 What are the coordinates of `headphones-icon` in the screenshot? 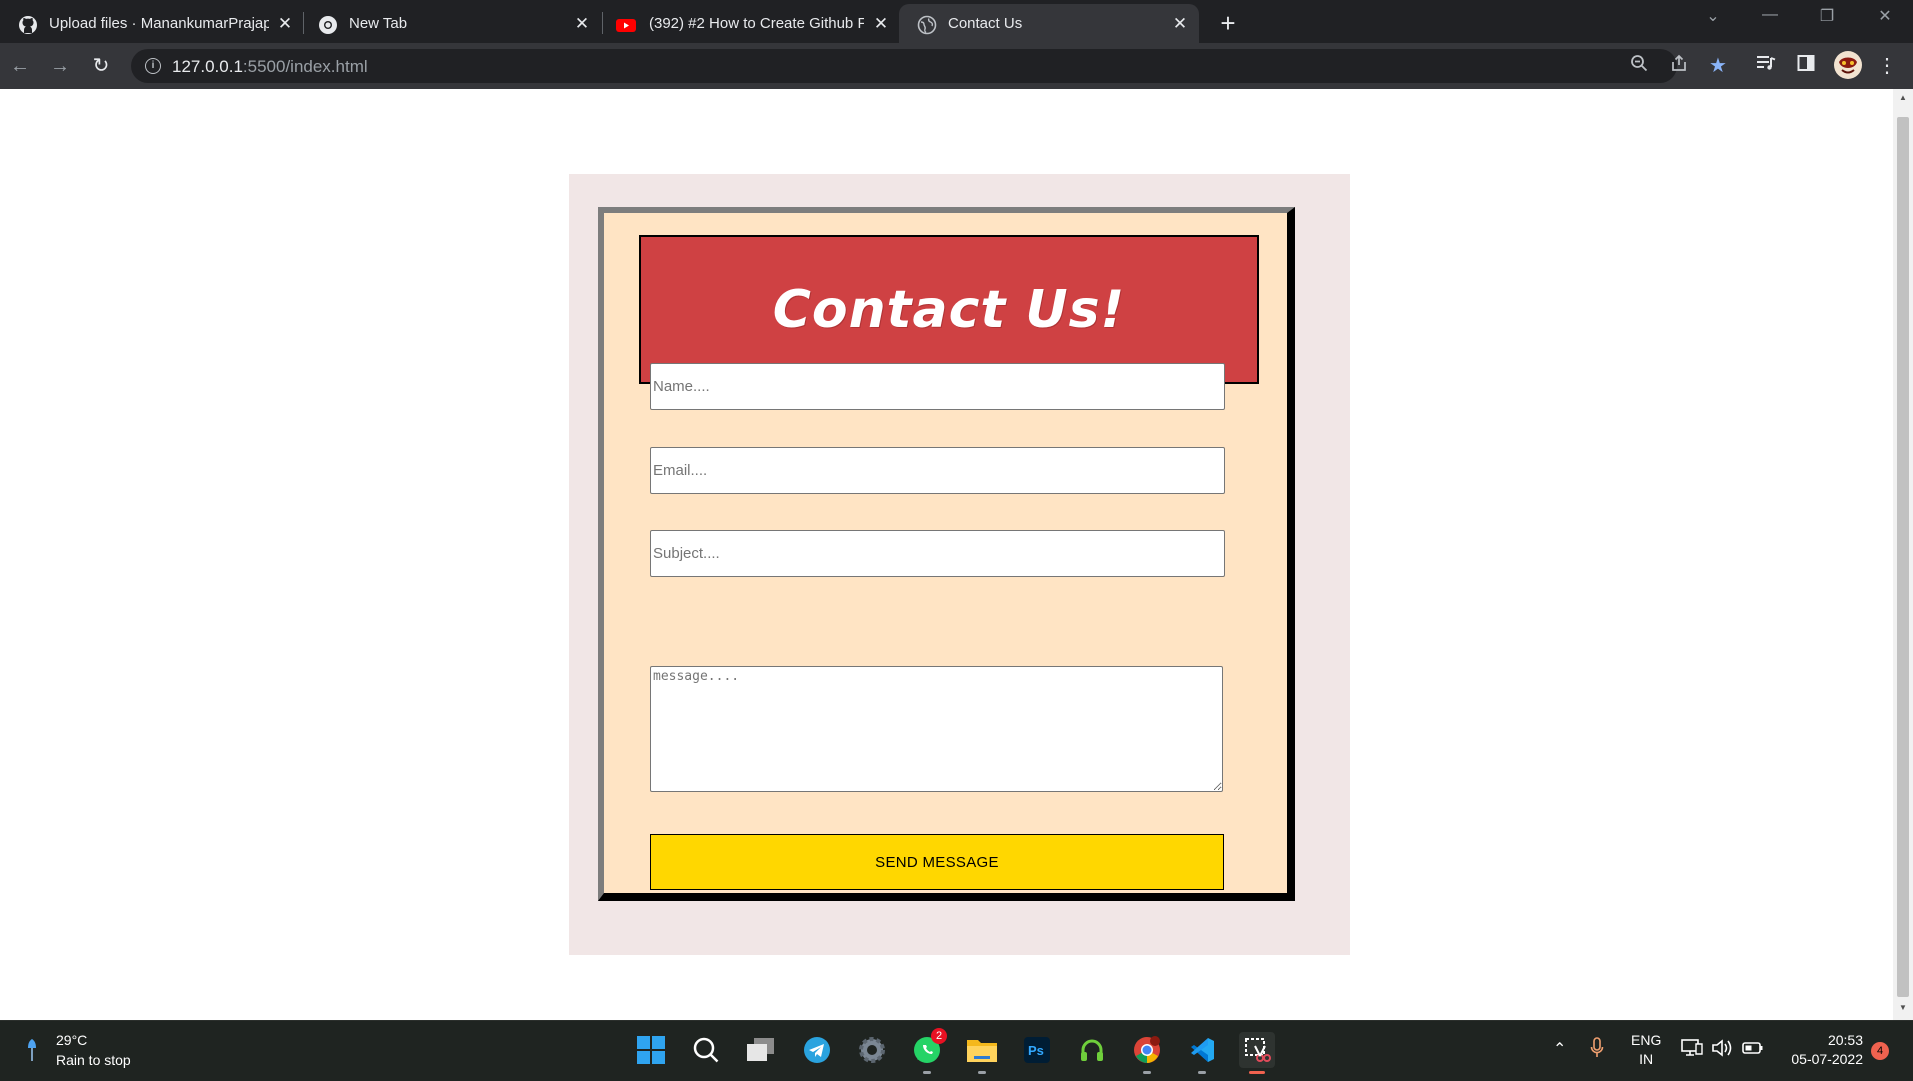 It's located at (1092, 1050).